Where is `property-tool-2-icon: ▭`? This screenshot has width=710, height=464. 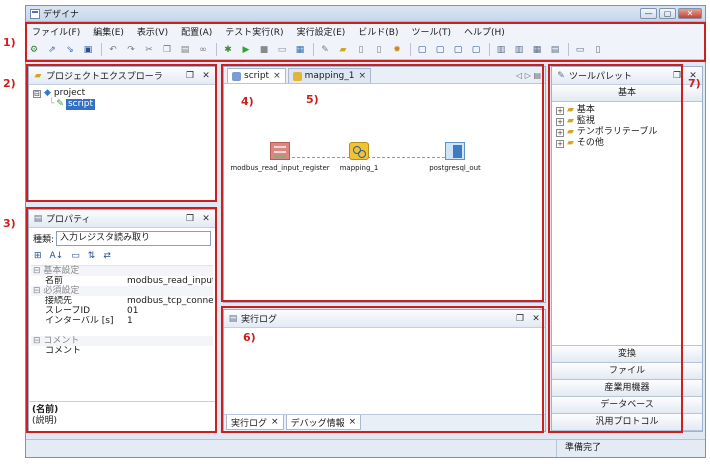
property-tool-2-icon: ▭ is located at coordinates (75, 256).